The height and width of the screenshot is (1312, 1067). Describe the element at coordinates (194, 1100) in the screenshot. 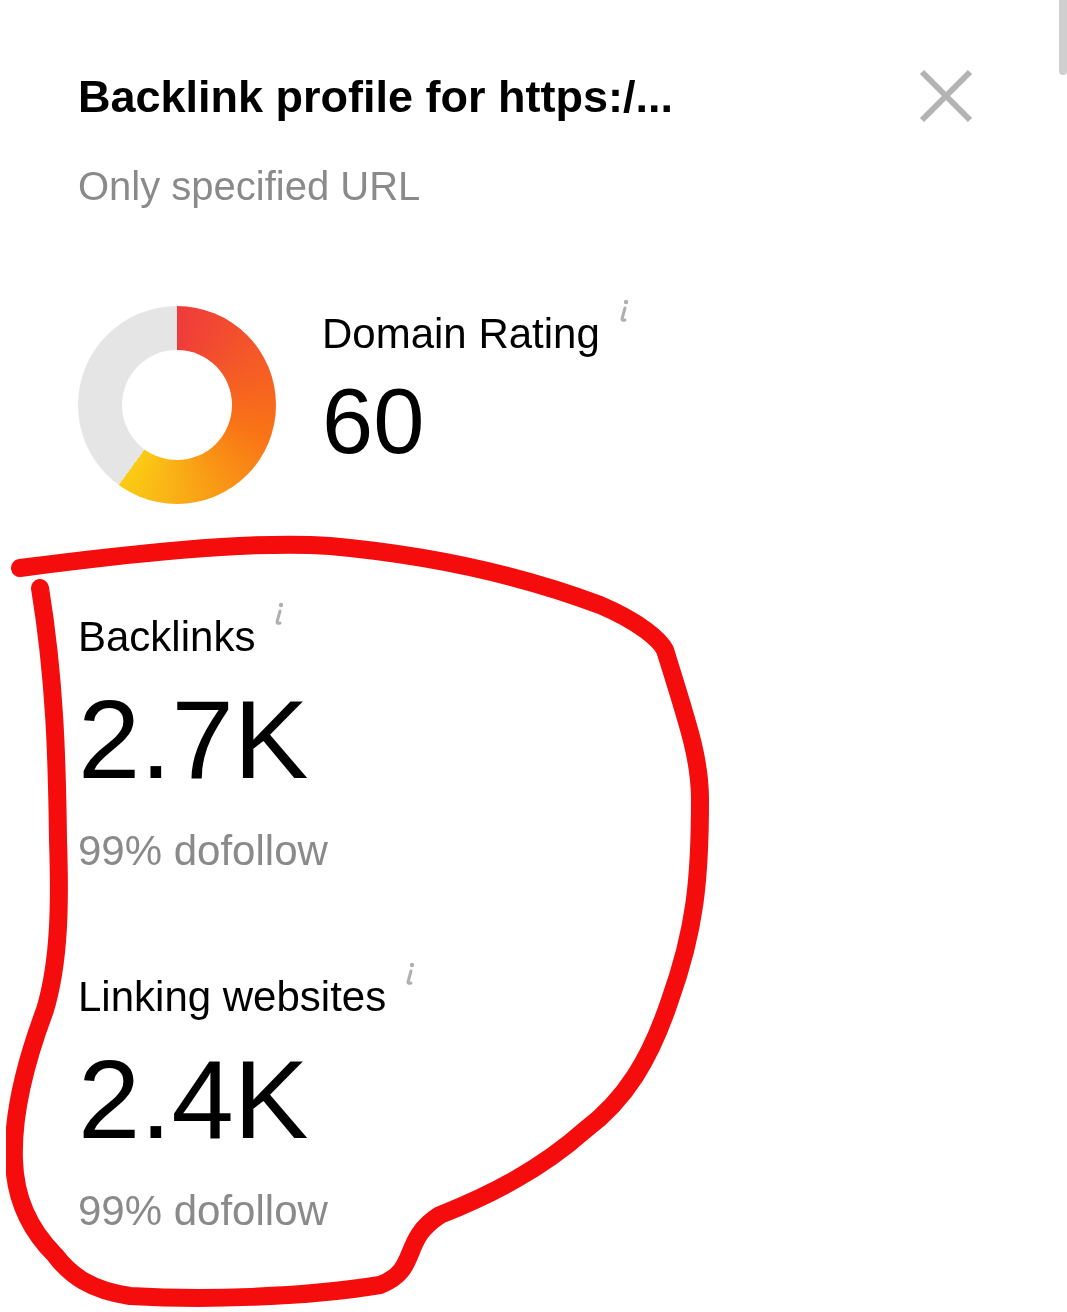

I see `metric-value: 2.4K` at that location.